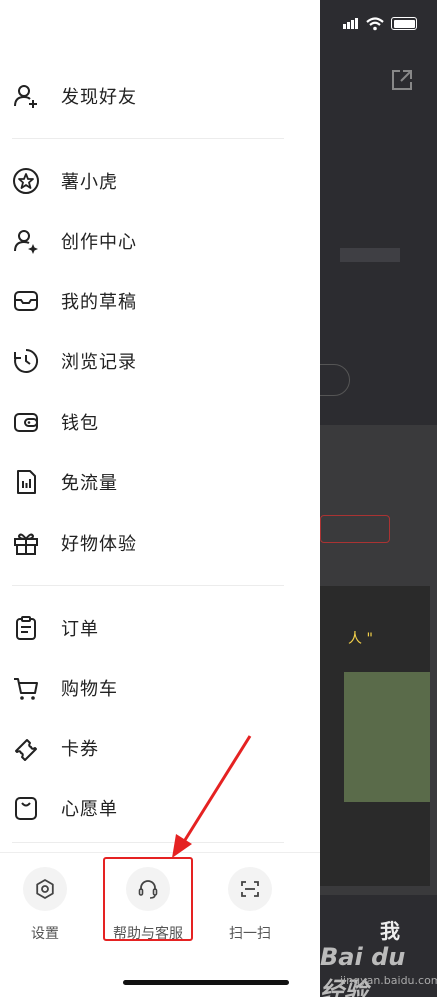  I want to click on scan-icon-circle, so click(250, 889).